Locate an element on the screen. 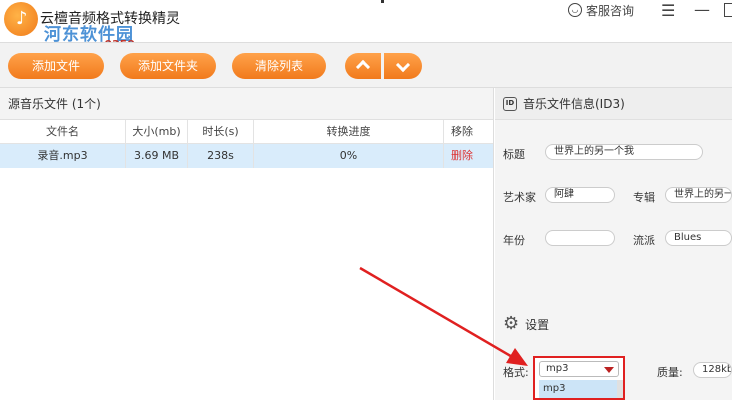  move-up-button is located at coordinates (363, 66).